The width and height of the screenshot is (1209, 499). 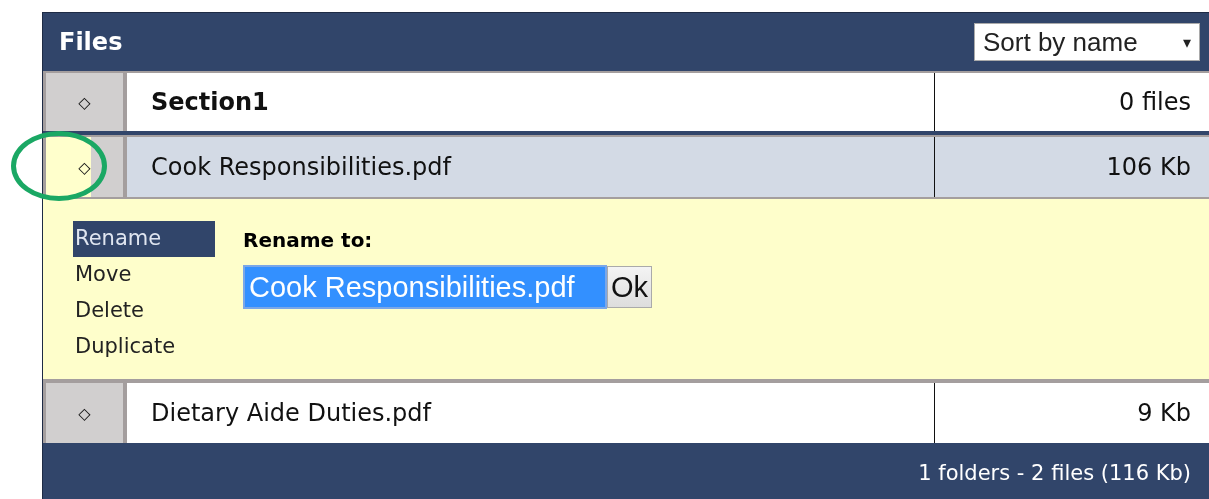 What do you see at coordinates (144, 275) in the screenshot?
I see `action-item: Move` at bounding box center [144, 275].